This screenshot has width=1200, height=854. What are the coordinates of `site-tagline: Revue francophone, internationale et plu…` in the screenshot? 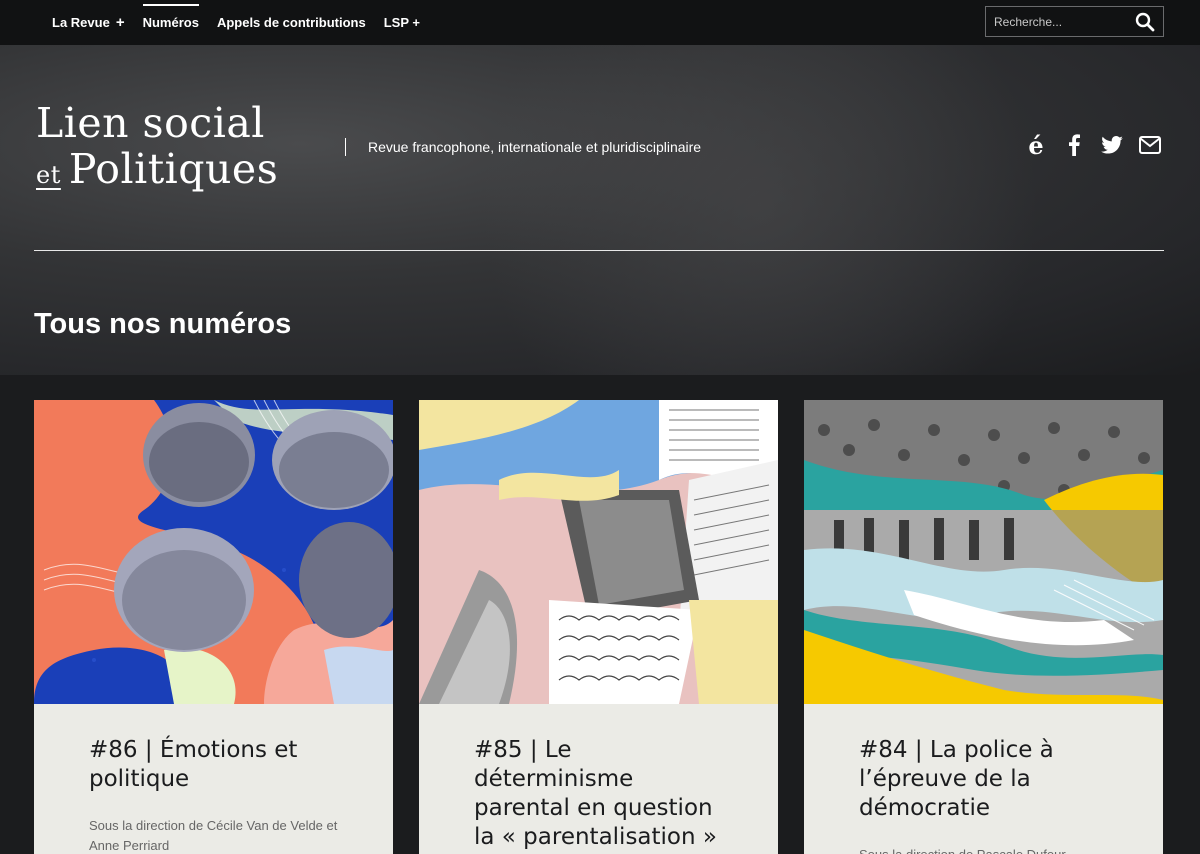 It's located at (523, 147).